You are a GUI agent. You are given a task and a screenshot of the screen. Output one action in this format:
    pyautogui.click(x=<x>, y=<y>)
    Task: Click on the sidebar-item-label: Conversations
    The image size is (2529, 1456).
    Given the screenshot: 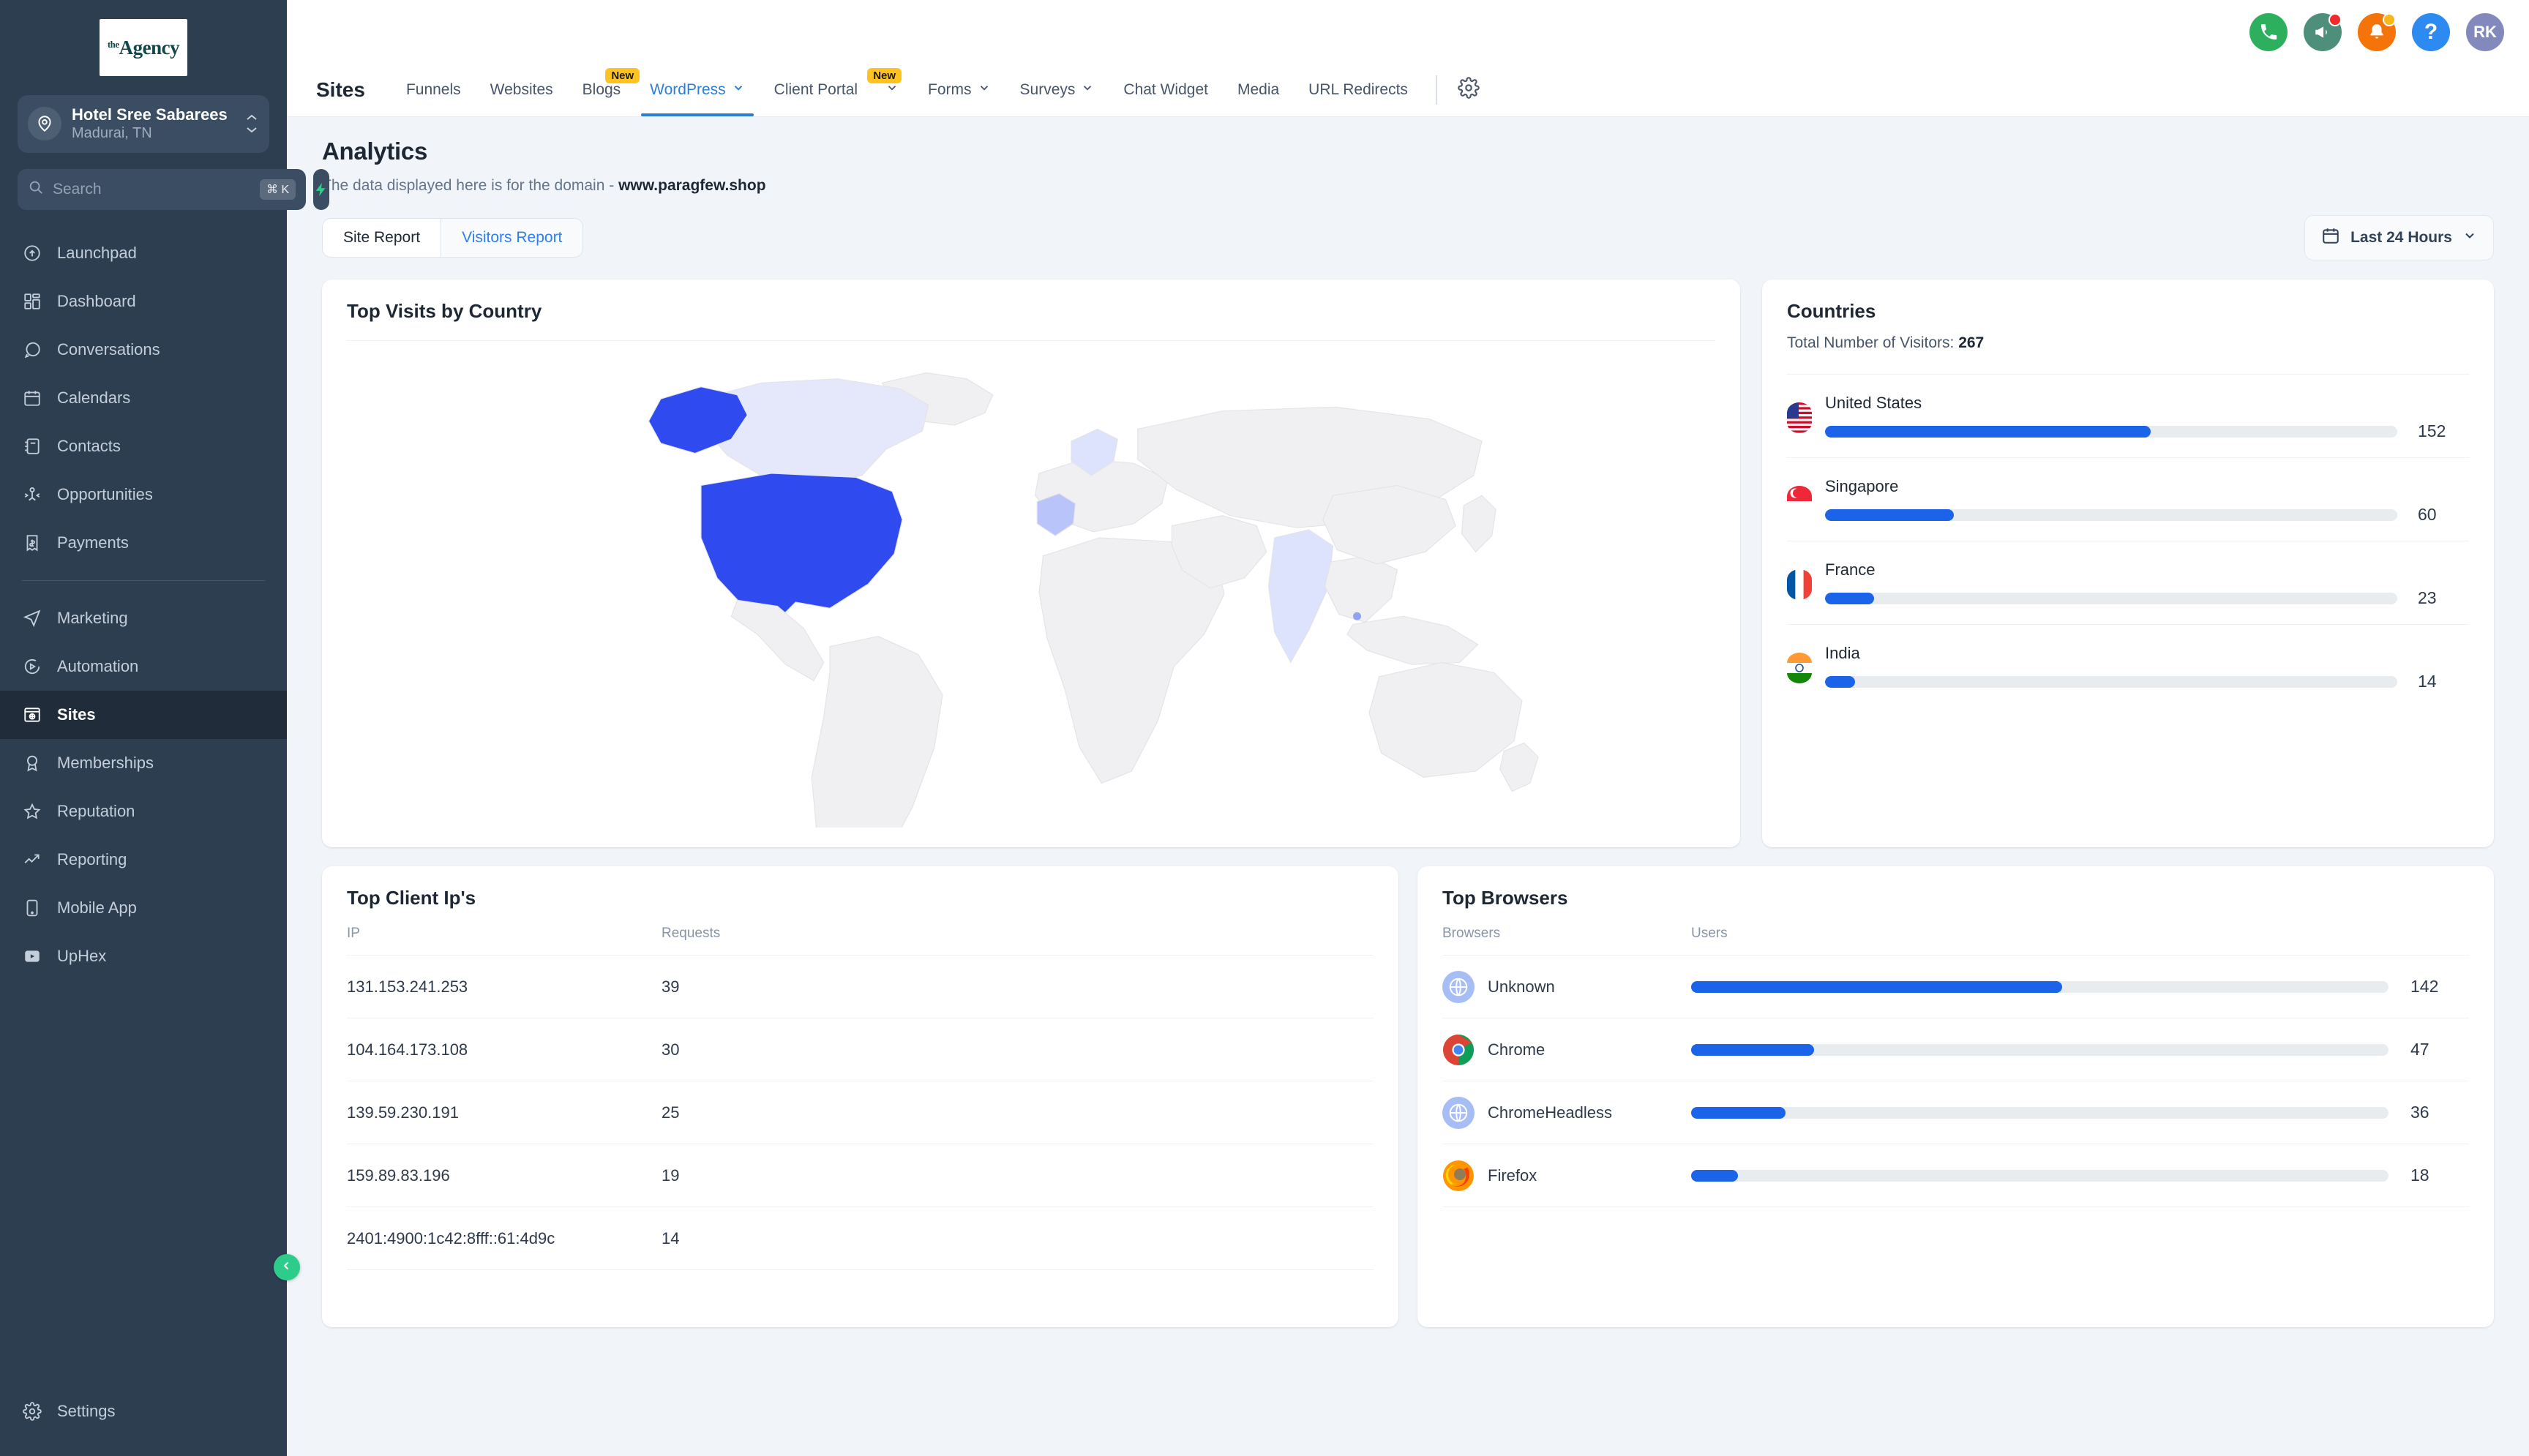 What is the action you would take?
    pyautogui.click(x=108, y=349)
    